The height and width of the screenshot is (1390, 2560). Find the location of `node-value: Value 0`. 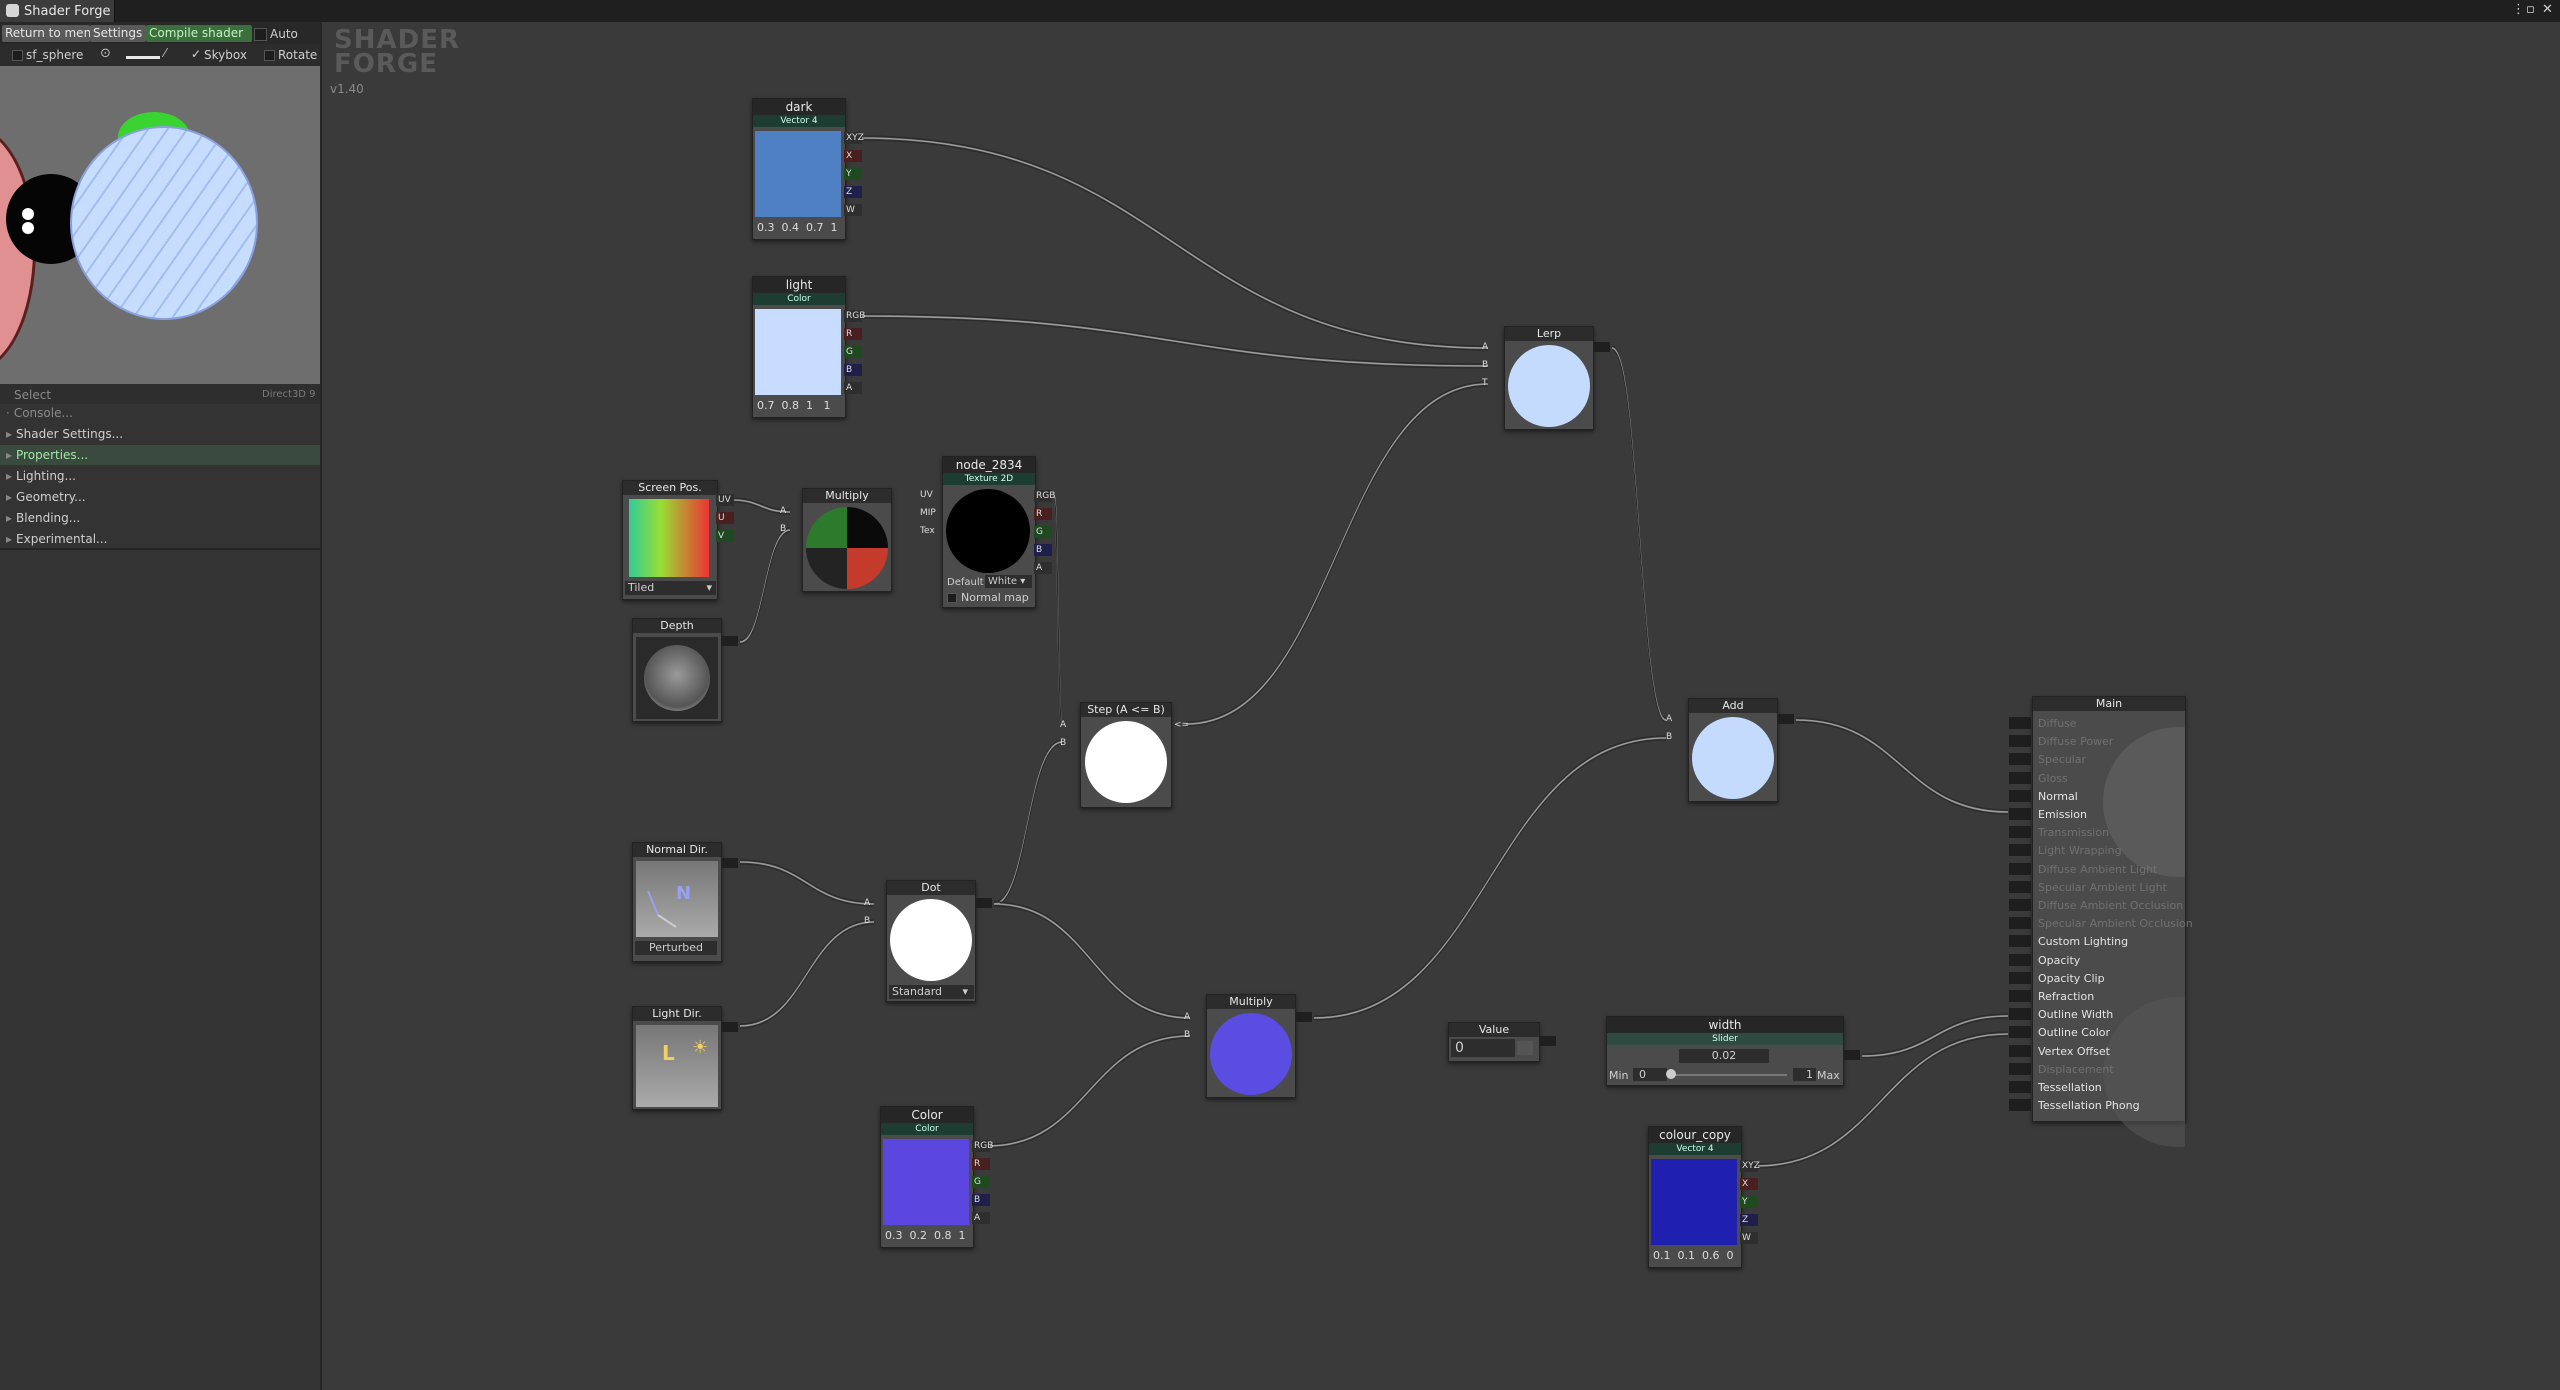

node-value: Value 0 is located at coordinates (1494, 1042).